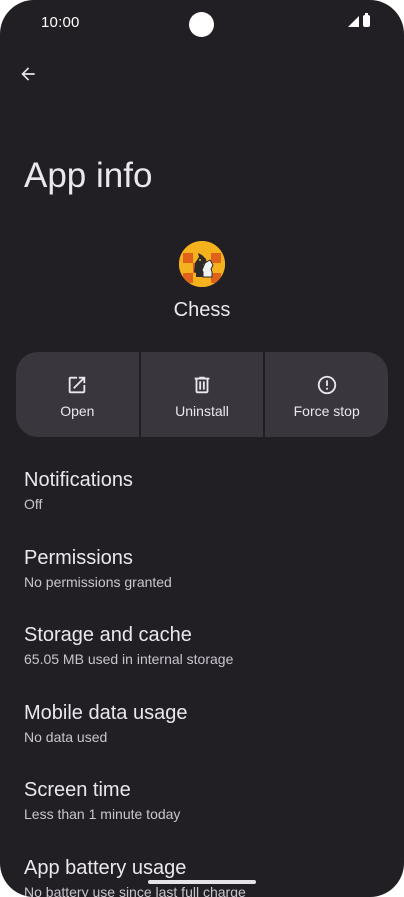 This screenshot has width=404, height=897. I want to click on camera-cutout, so click(201, 24).